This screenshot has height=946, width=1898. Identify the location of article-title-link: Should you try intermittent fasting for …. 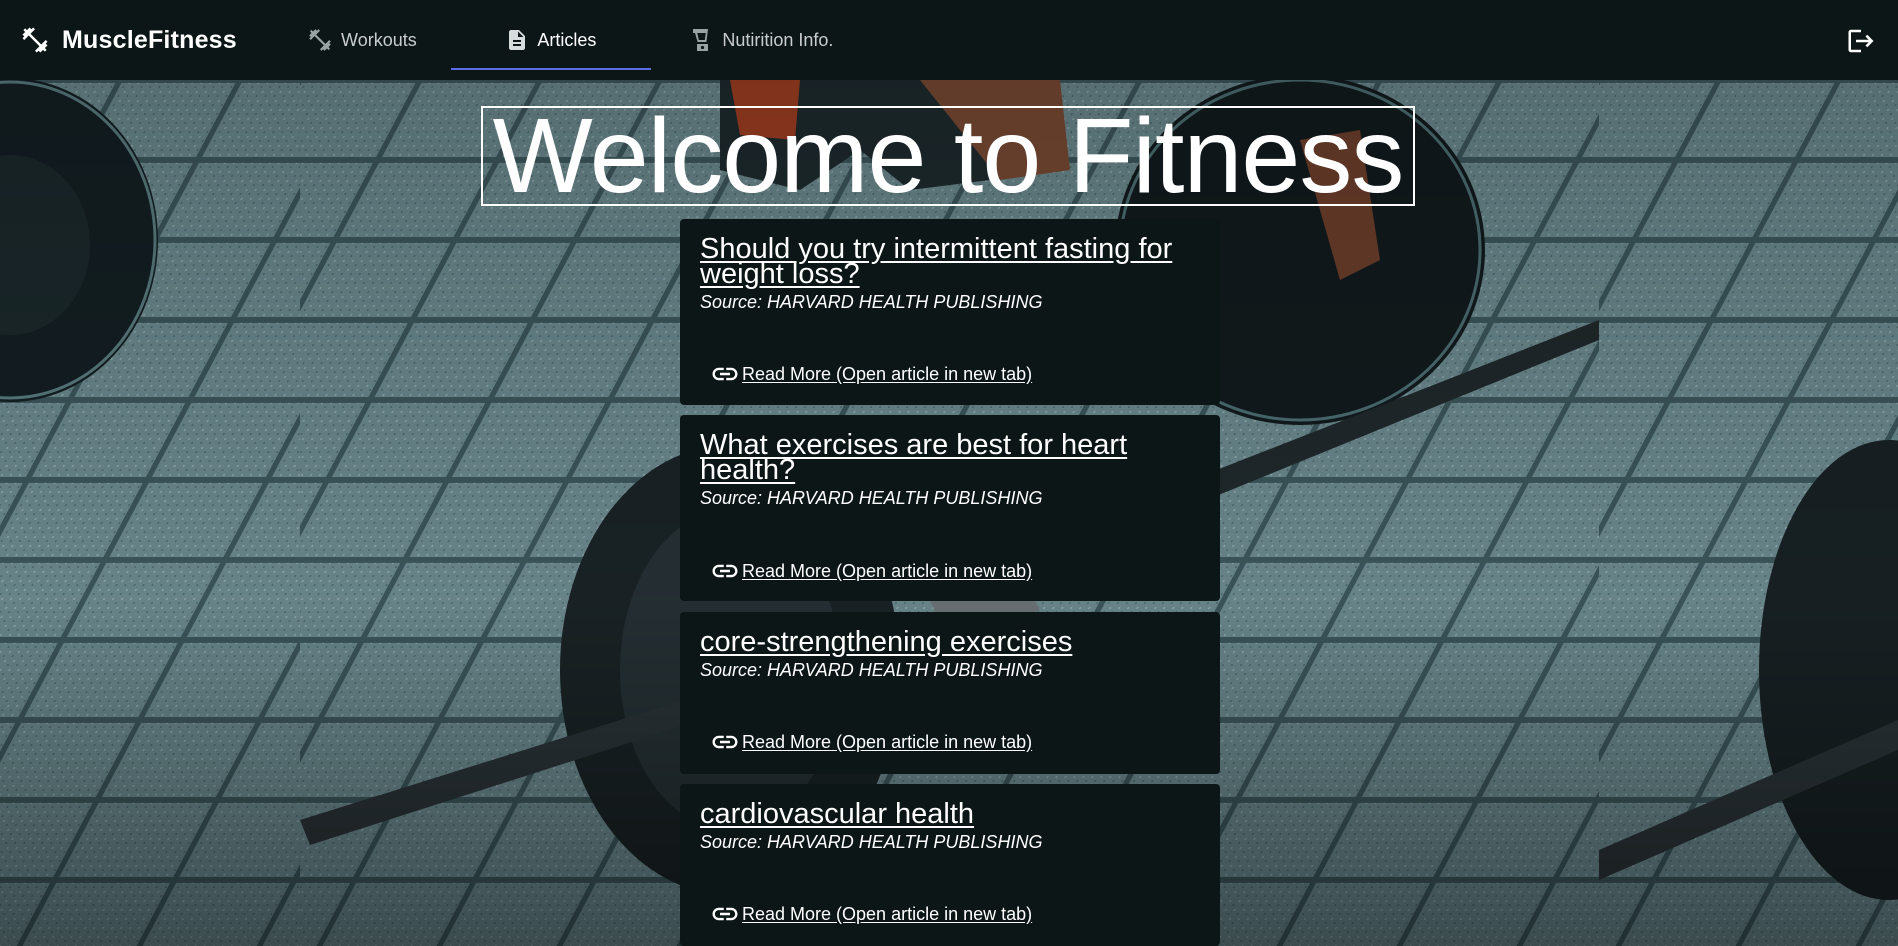
(950, 262).